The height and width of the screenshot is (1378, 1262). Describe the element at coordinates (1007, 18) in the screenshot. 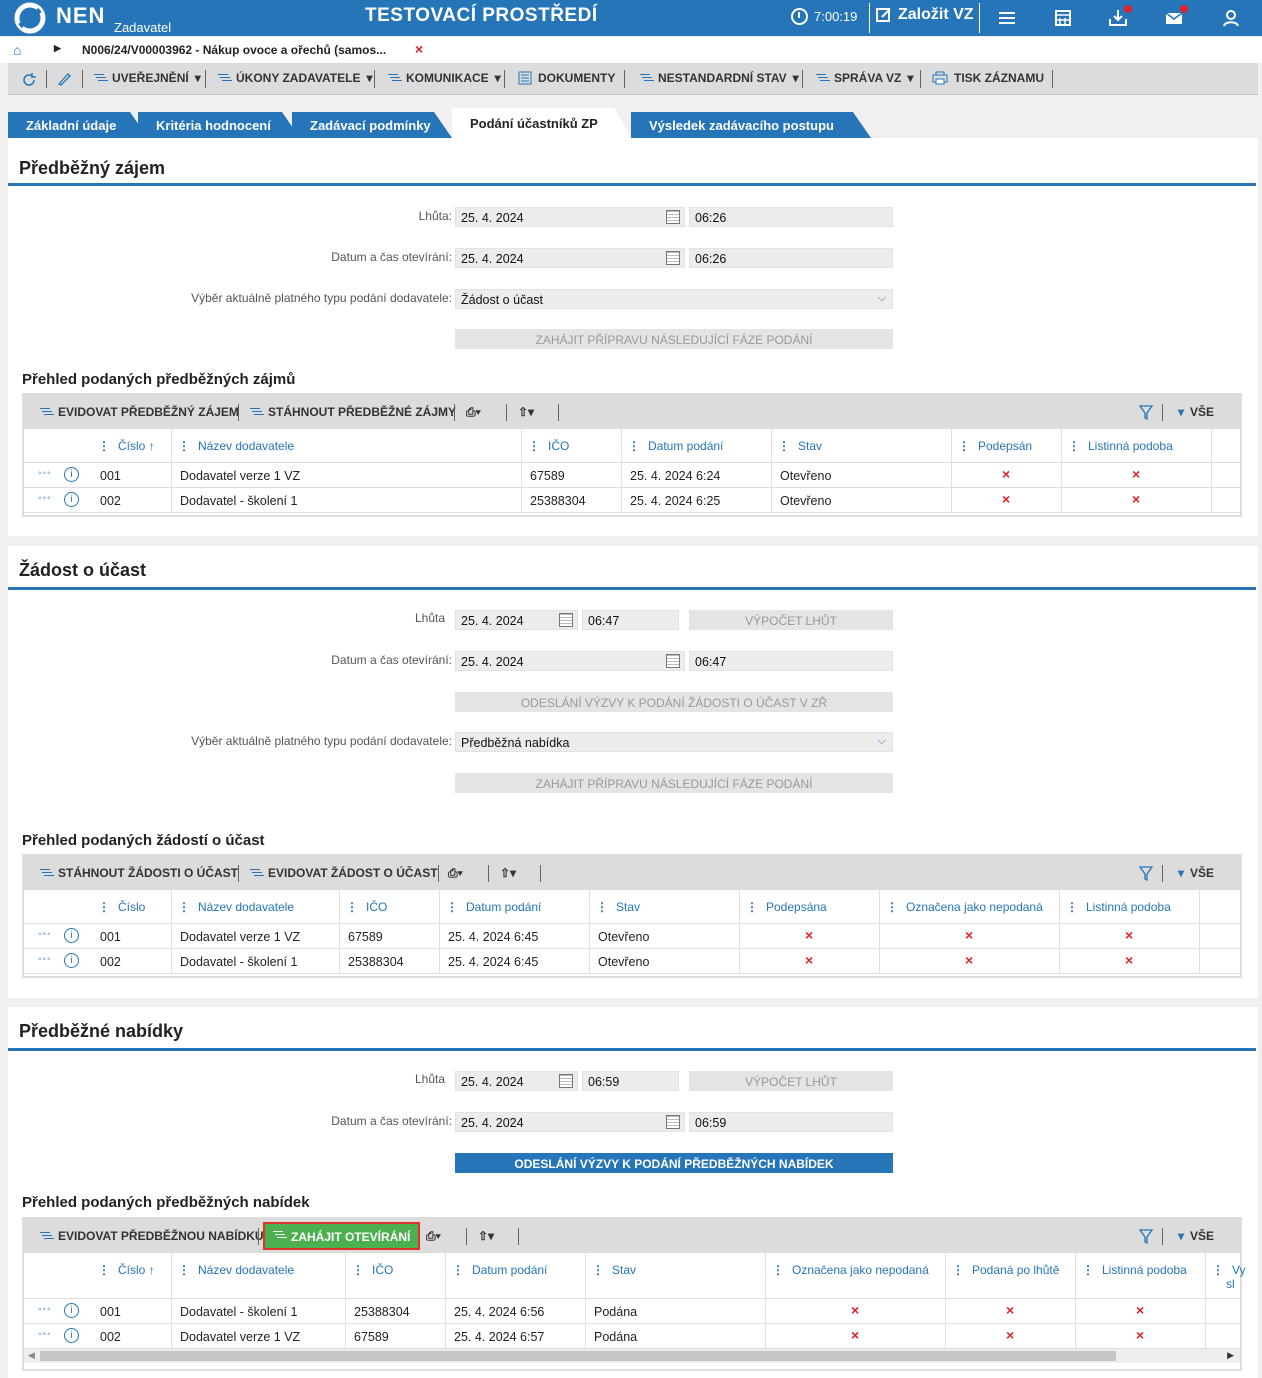

I see `menu-icon` at that location.